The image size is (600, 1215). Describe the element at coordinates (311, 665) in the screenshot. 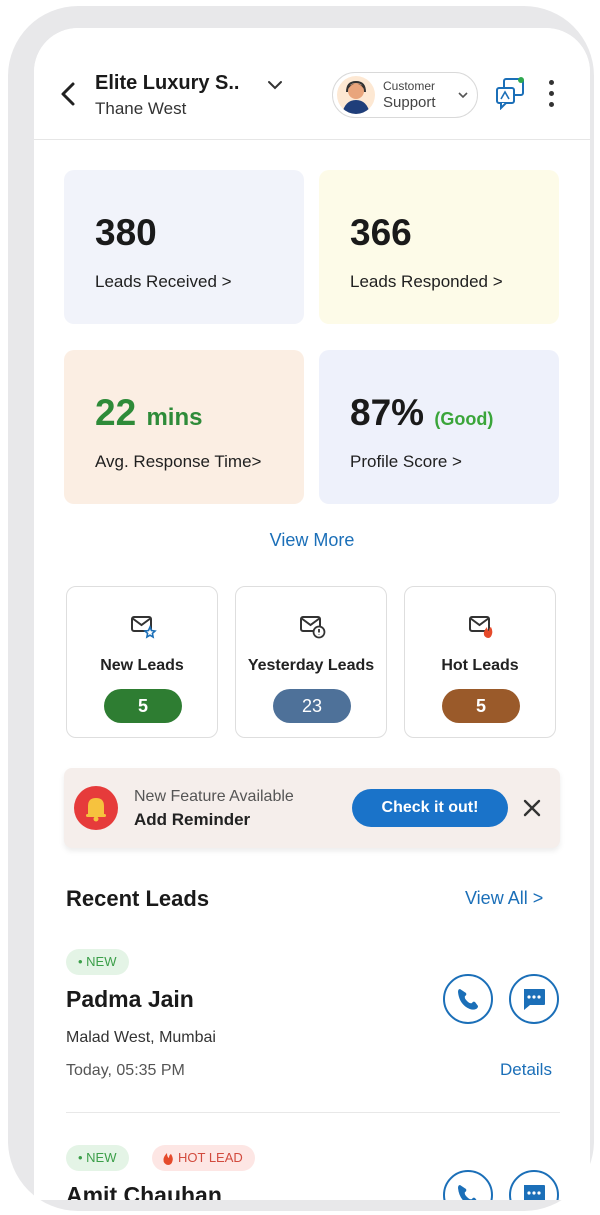

I see `yesterday-leads-label: Yesterday Leads` at that location.